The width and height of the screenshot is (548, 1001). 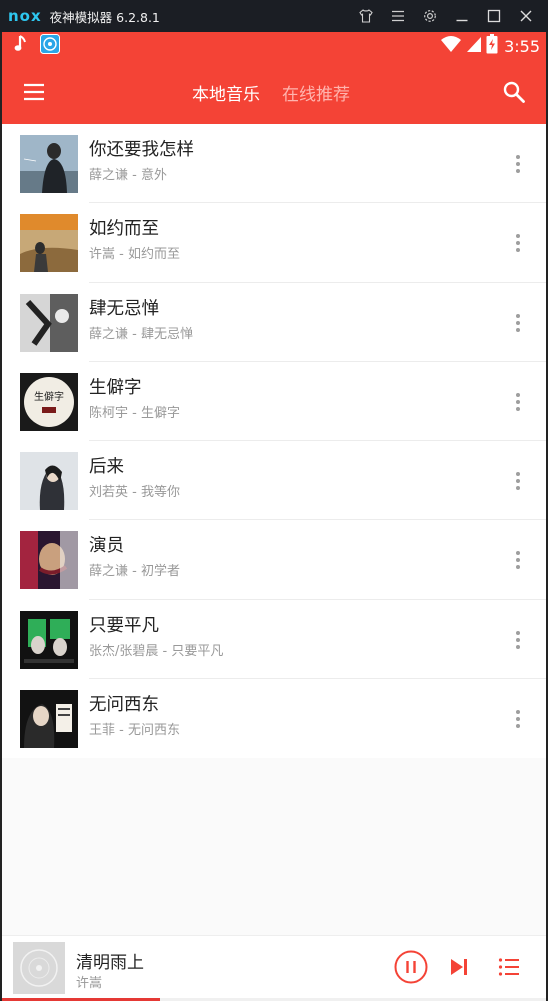 What do you see at coordinates (134, 255) in the screenshot?
I see `song-subtitle: 许嵩 - 如约而至` at bounding box center [134, 255].